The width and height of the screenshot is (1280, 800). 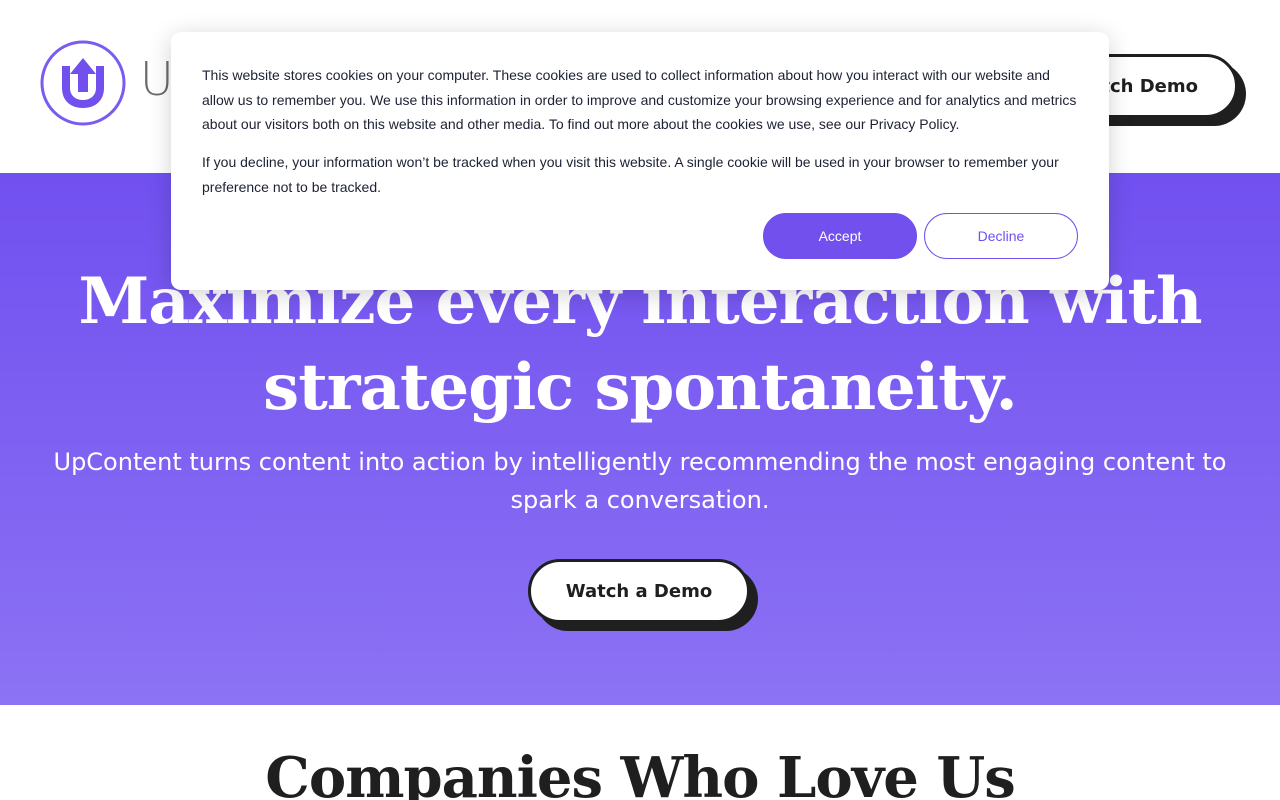 I want to click on decline-cookies-button: Decline, so click(x=1001, y=236).